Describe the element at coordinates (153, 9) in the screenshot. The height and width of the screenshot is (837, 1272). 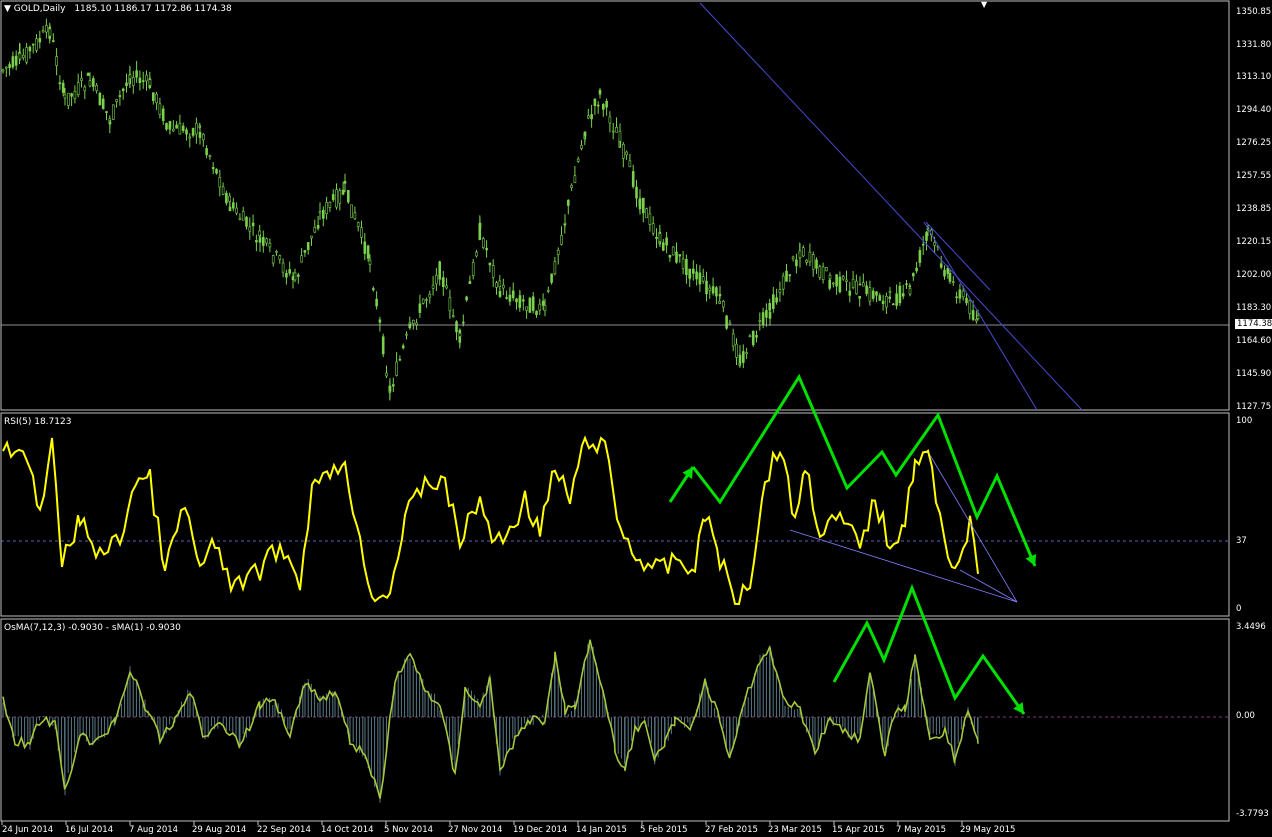
I see `ohlc-values: 1185.10 1186.17 1172.86 1174.38` at that location.